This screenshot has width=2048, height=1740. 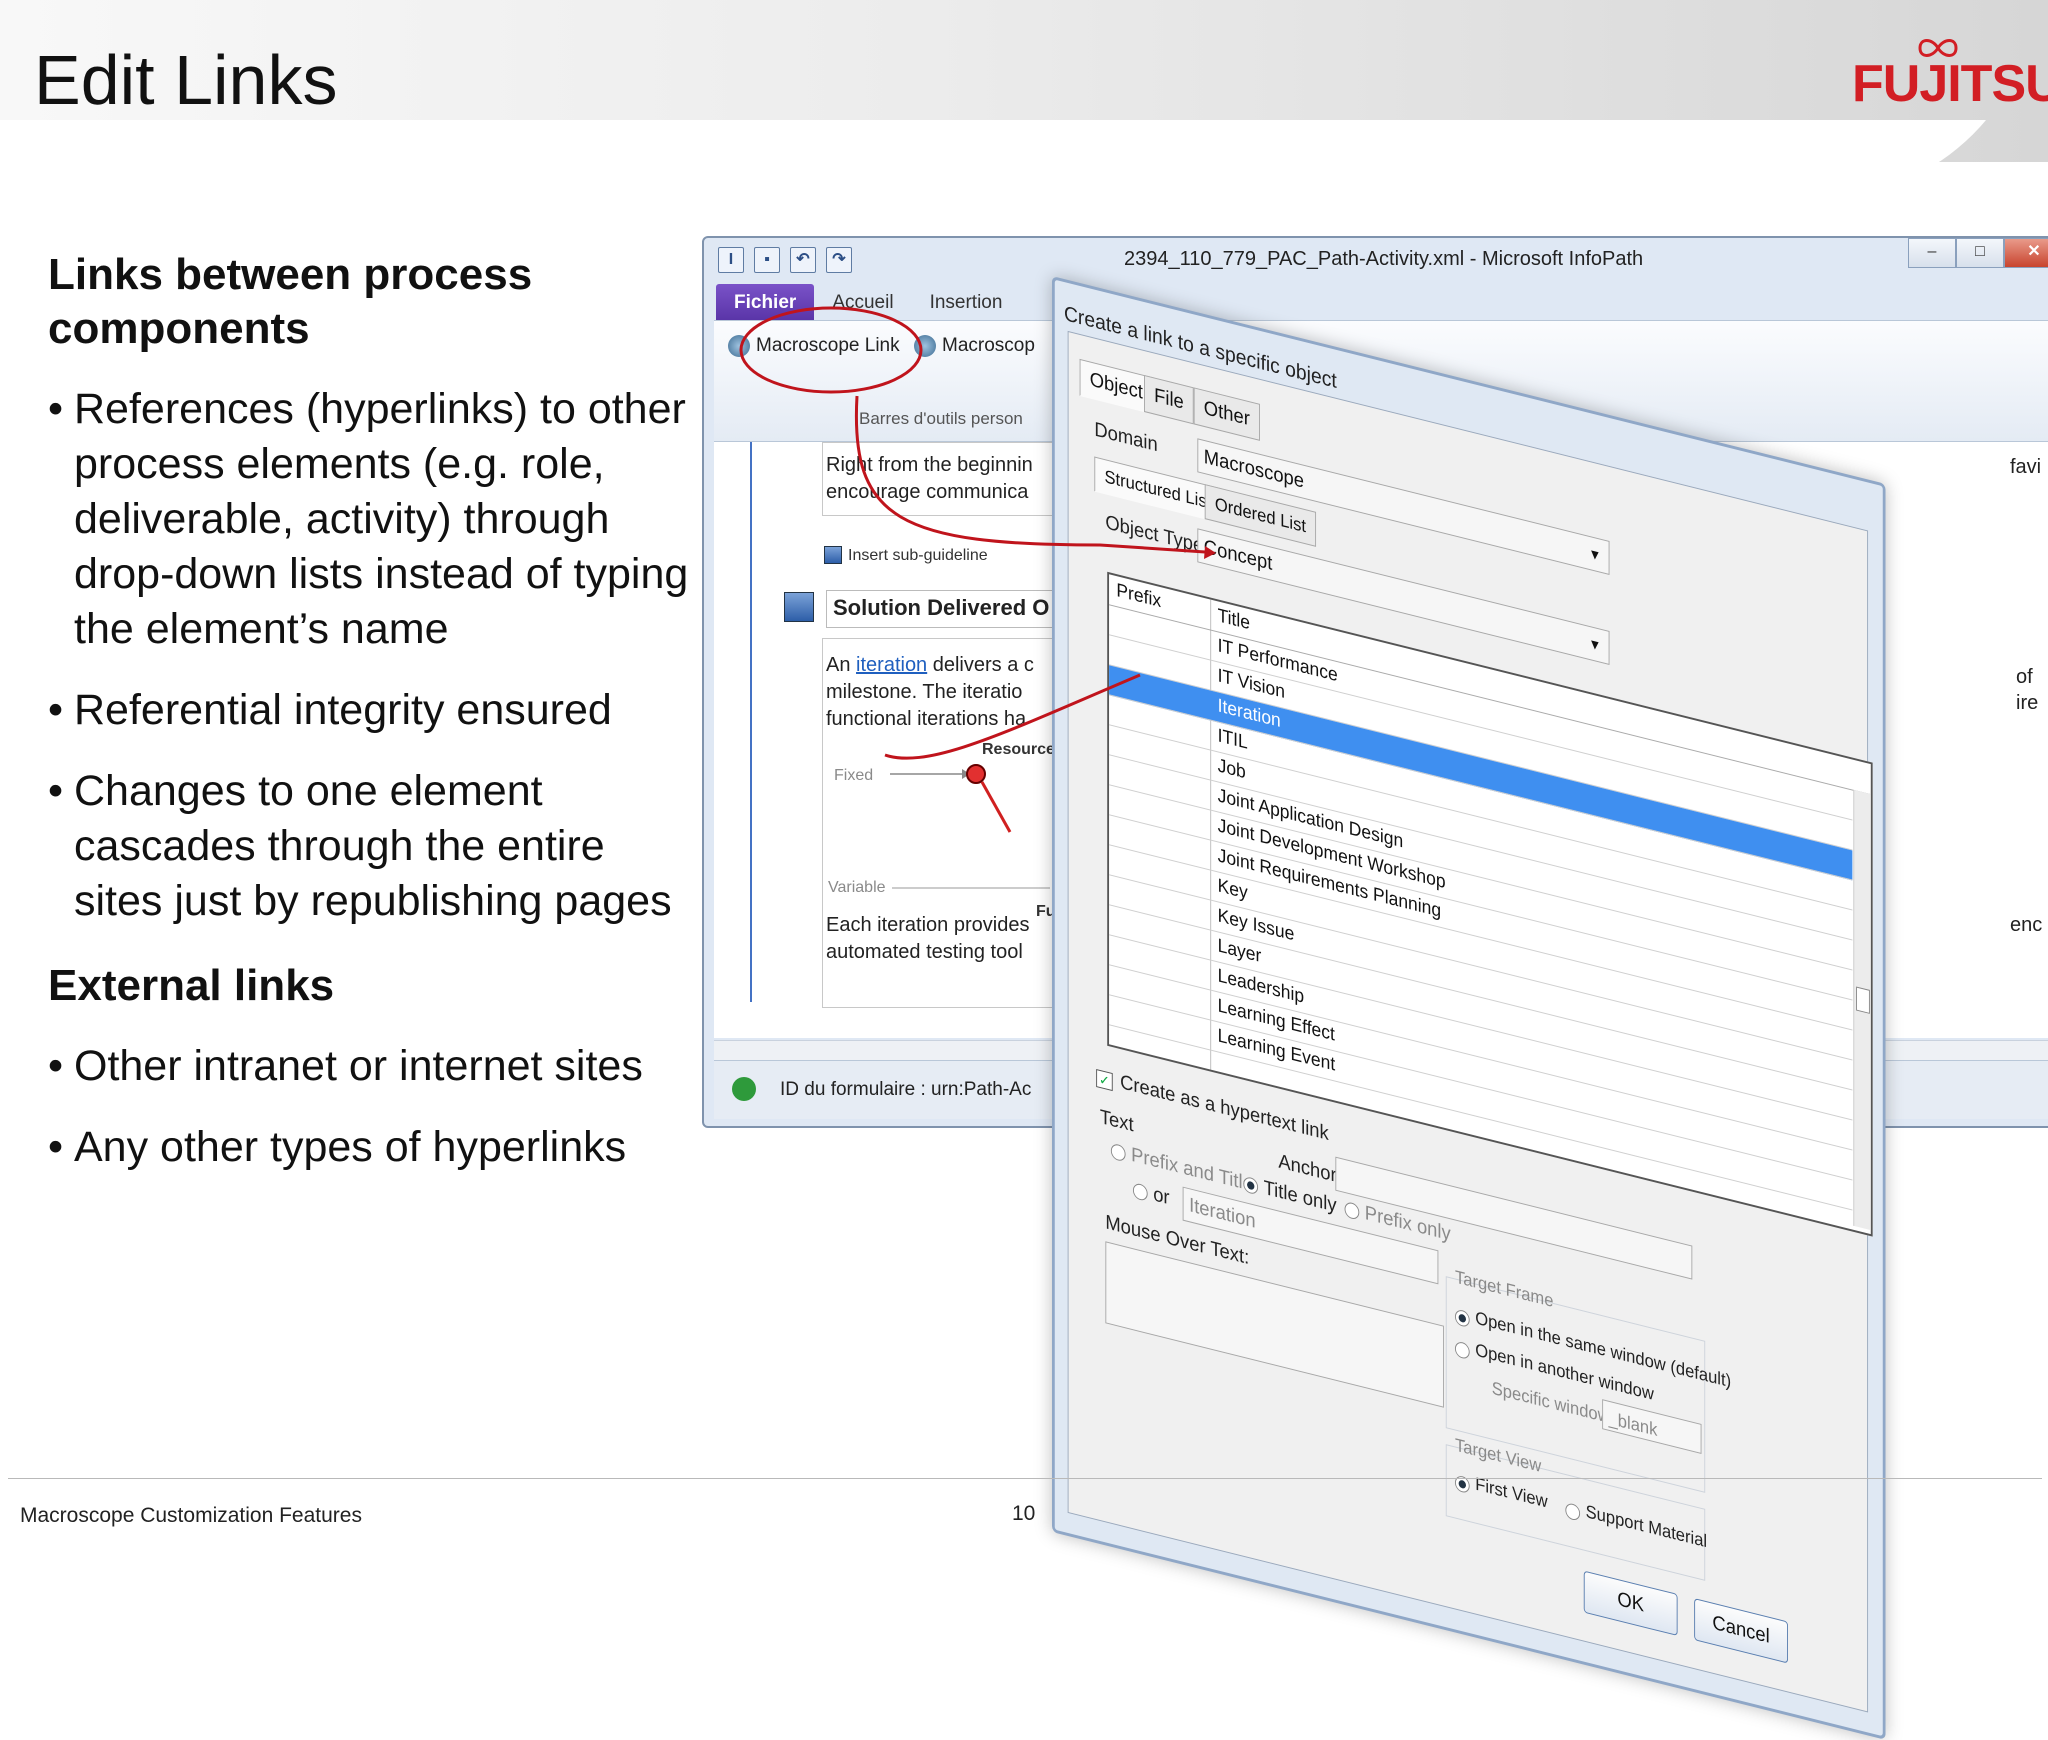 I want to click on fujitsu-logo: FUJITSU, so click(x=1950, y=79).